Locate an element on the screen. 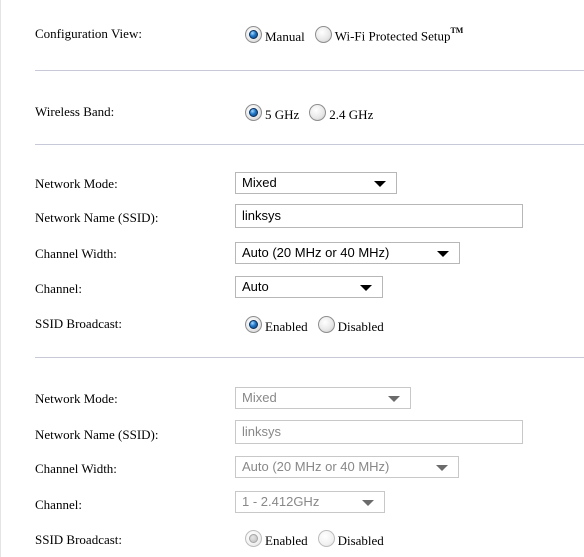  channel-value: 1 - 2.412GHz is located at coordinates (281, 501).